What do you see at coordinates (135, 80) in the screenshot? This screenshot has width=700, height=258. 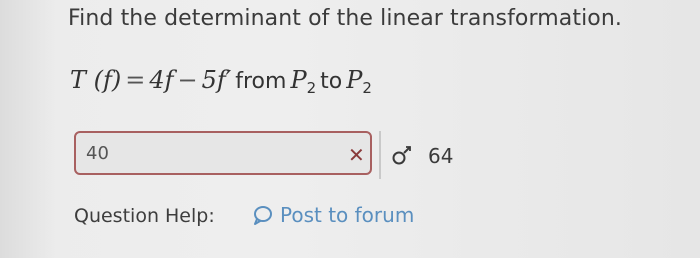 I see `formula-equals: =` at bounding box center [135, 80].